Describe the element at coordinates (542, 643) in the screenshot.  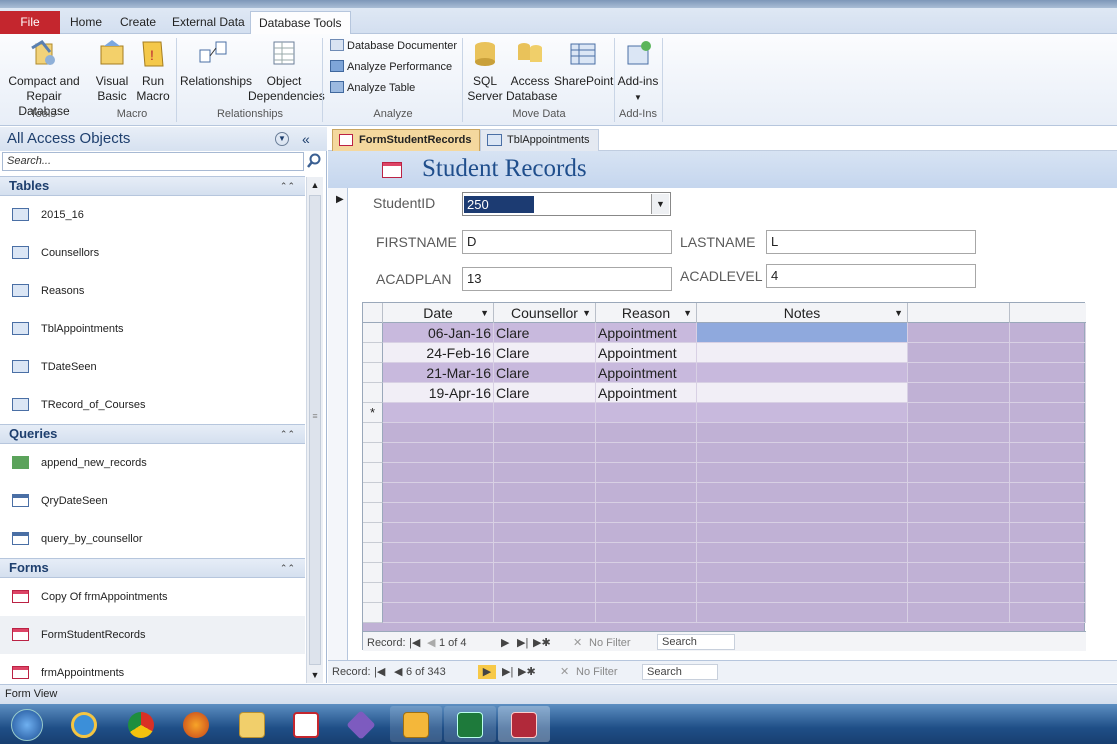
I see `new-record-icon: ▶✱` at that location.